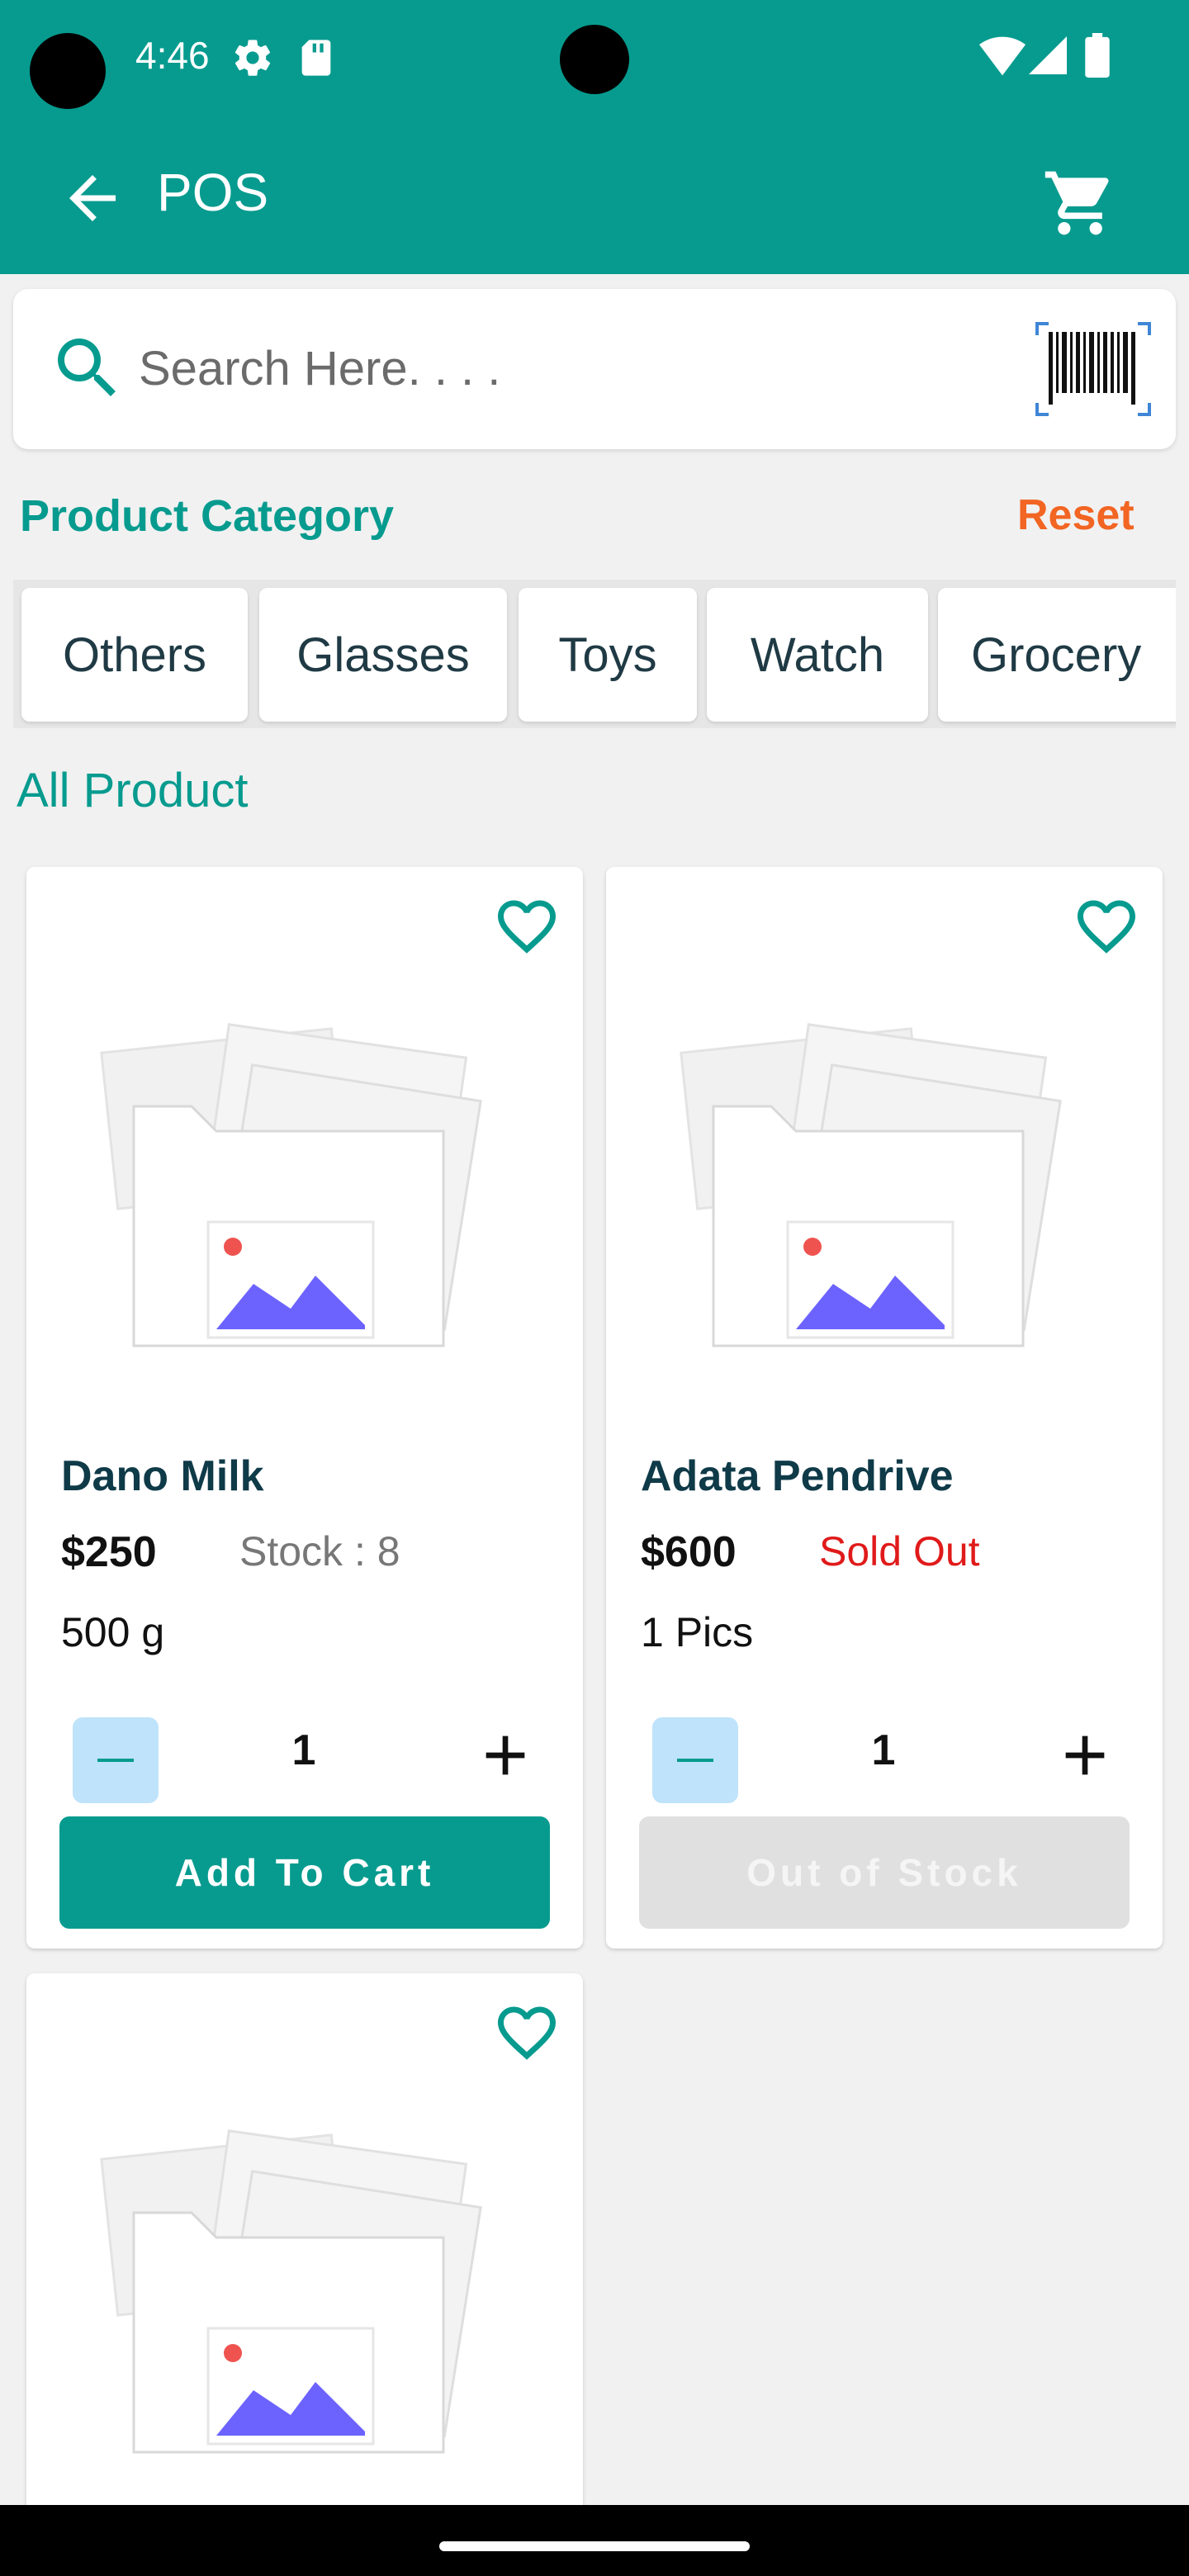 The width and height of the screenshot is (1189, 2576). I want to click on product-card, so click(304, 2262).